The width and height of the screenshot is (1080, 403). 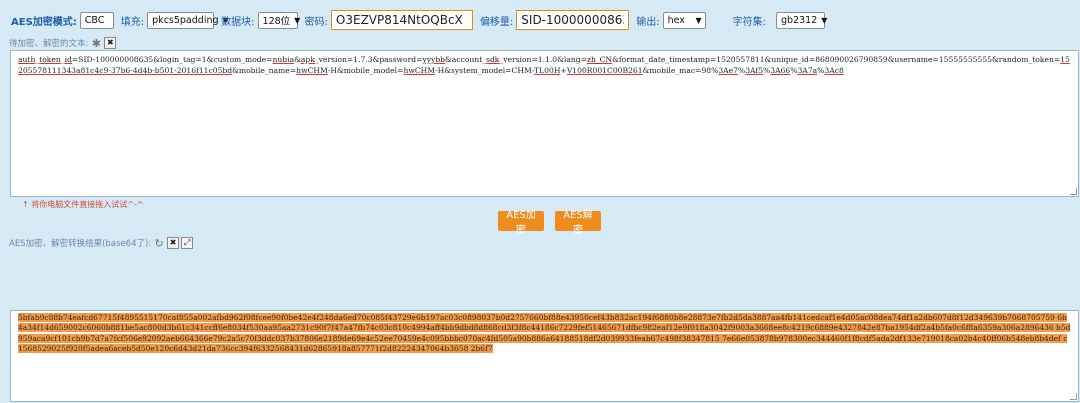 I want to click on spellcheck-word: V100R001C00B261, so click(x=604, y=70).